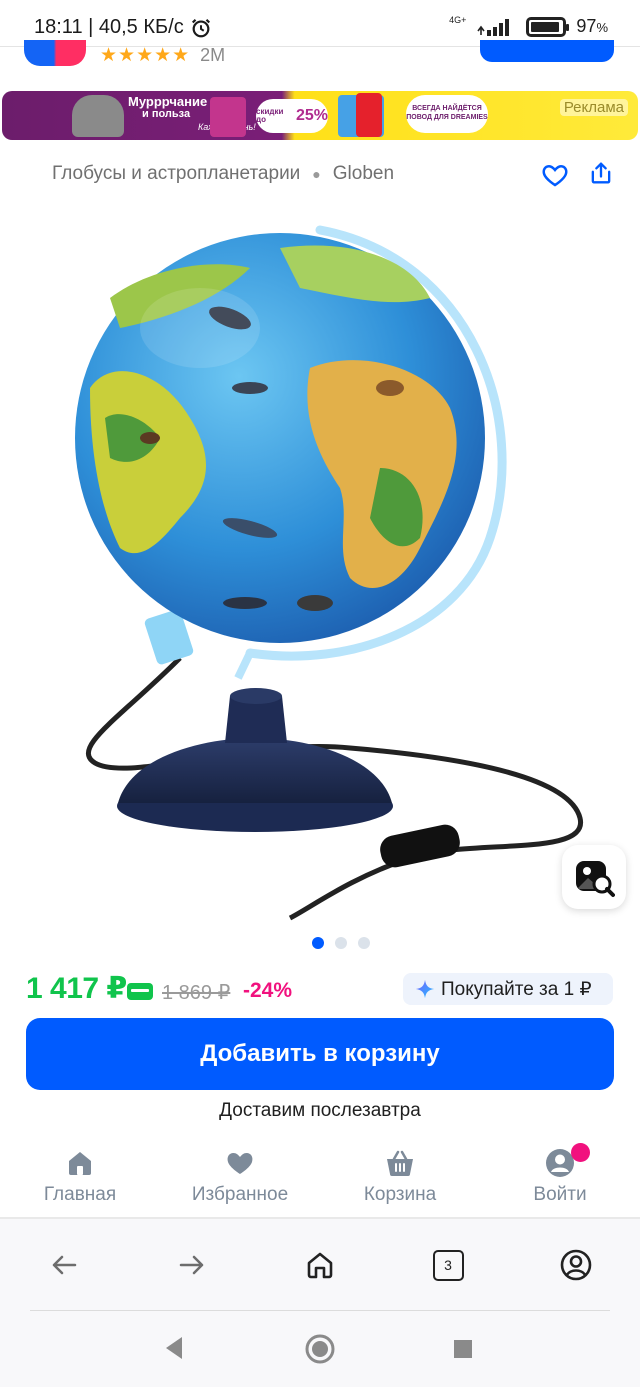 This screenshot has width=640, height=1387. What do you see at coordinates (463, 1349) in the screenshot?
I see `system-recents-icon` at bounding box center [463, 1349].